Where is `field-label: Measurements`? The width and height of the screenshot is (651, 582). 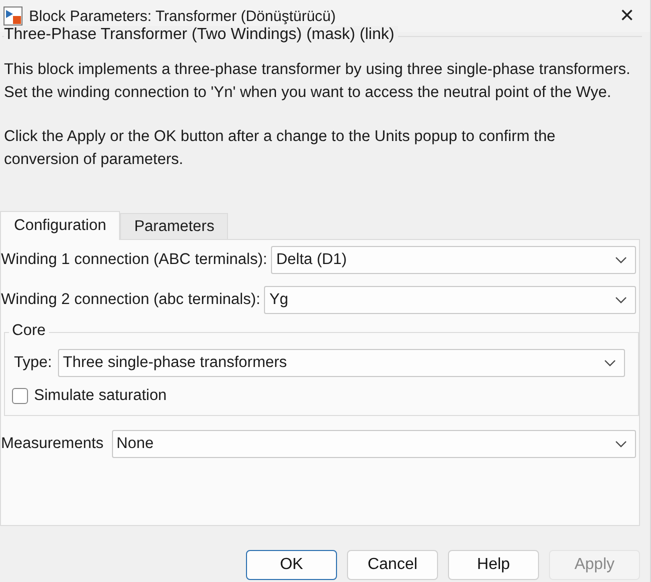 field-label: Measurements is located at coordinates (52, 444).